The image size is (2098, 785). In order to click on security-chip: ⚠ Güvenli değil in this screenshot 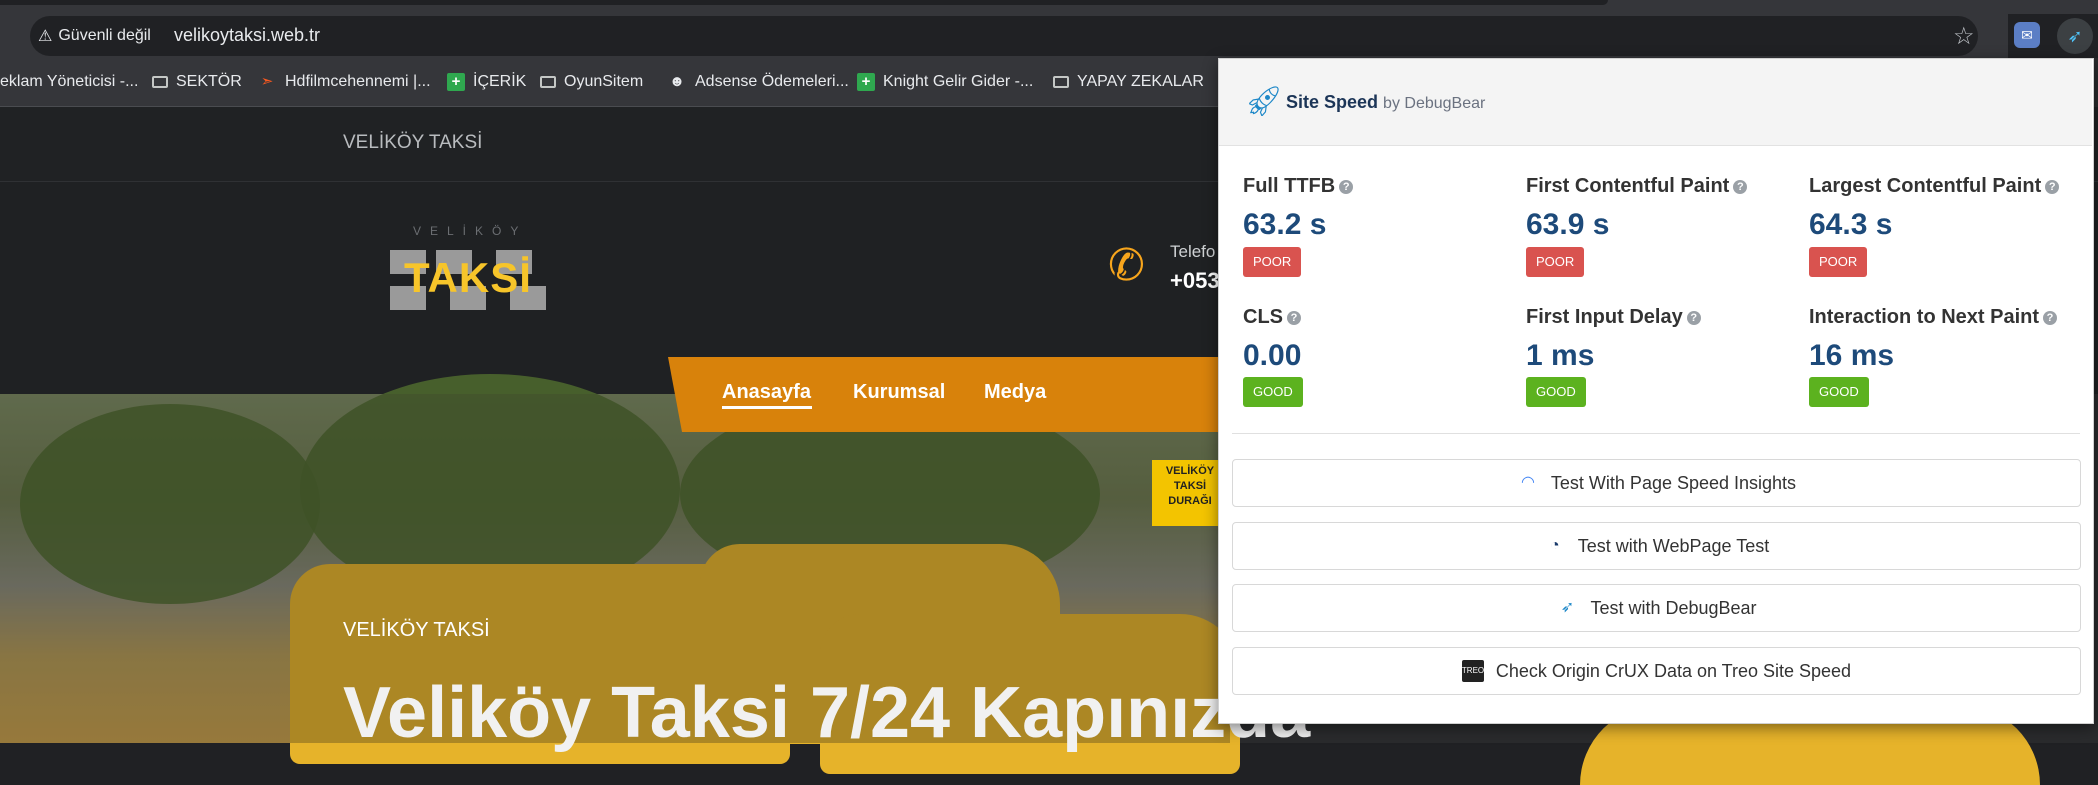, I will do `click(94, 36)`.